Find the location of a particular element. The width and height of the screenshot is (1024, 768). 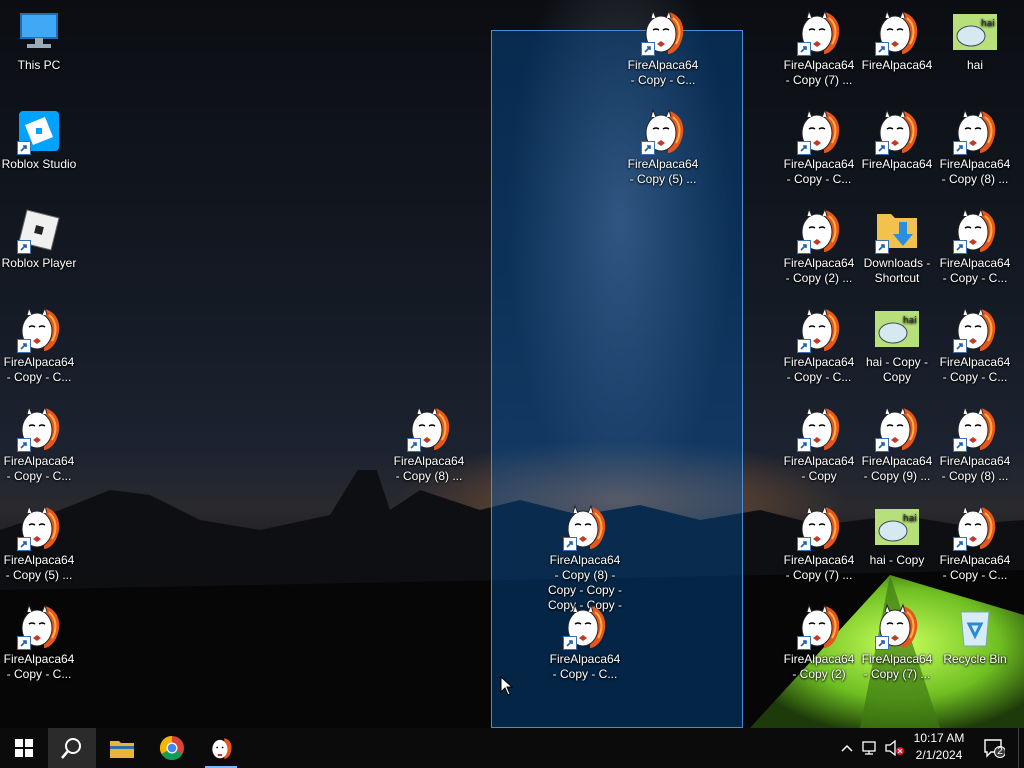

taskbar-firealpaca is located at coordinates (221, 748).